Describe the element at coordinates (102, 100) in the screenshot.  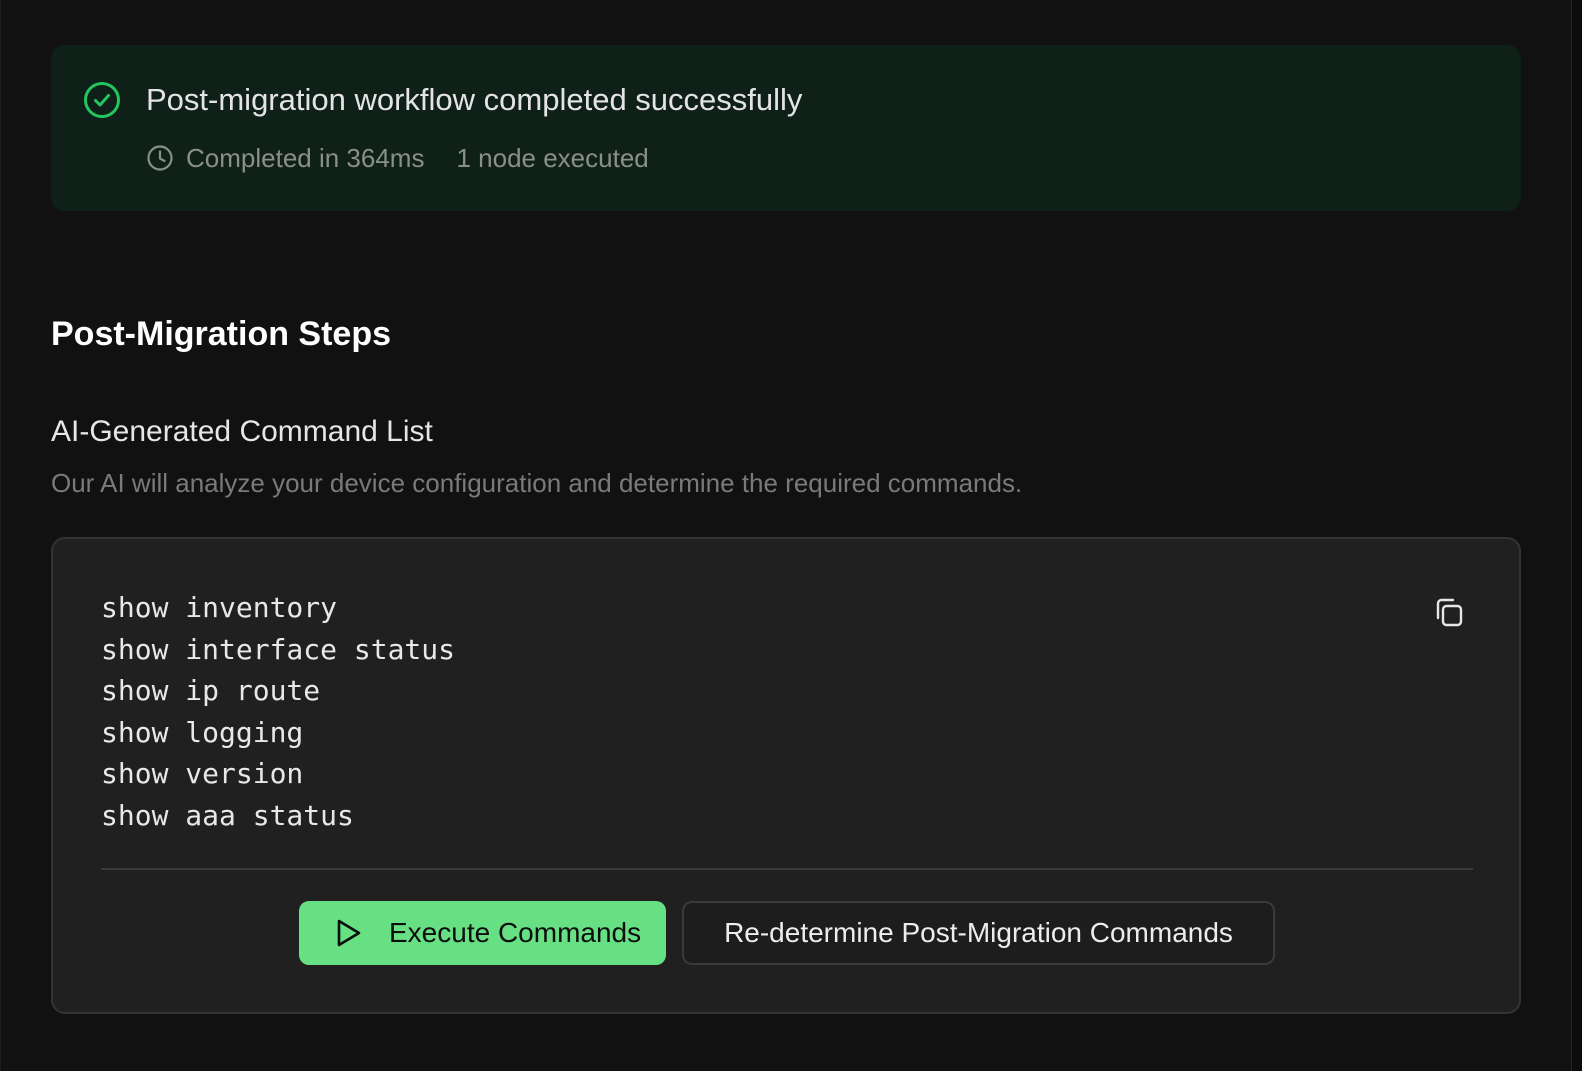
I see `check-circle-icon` at that location.